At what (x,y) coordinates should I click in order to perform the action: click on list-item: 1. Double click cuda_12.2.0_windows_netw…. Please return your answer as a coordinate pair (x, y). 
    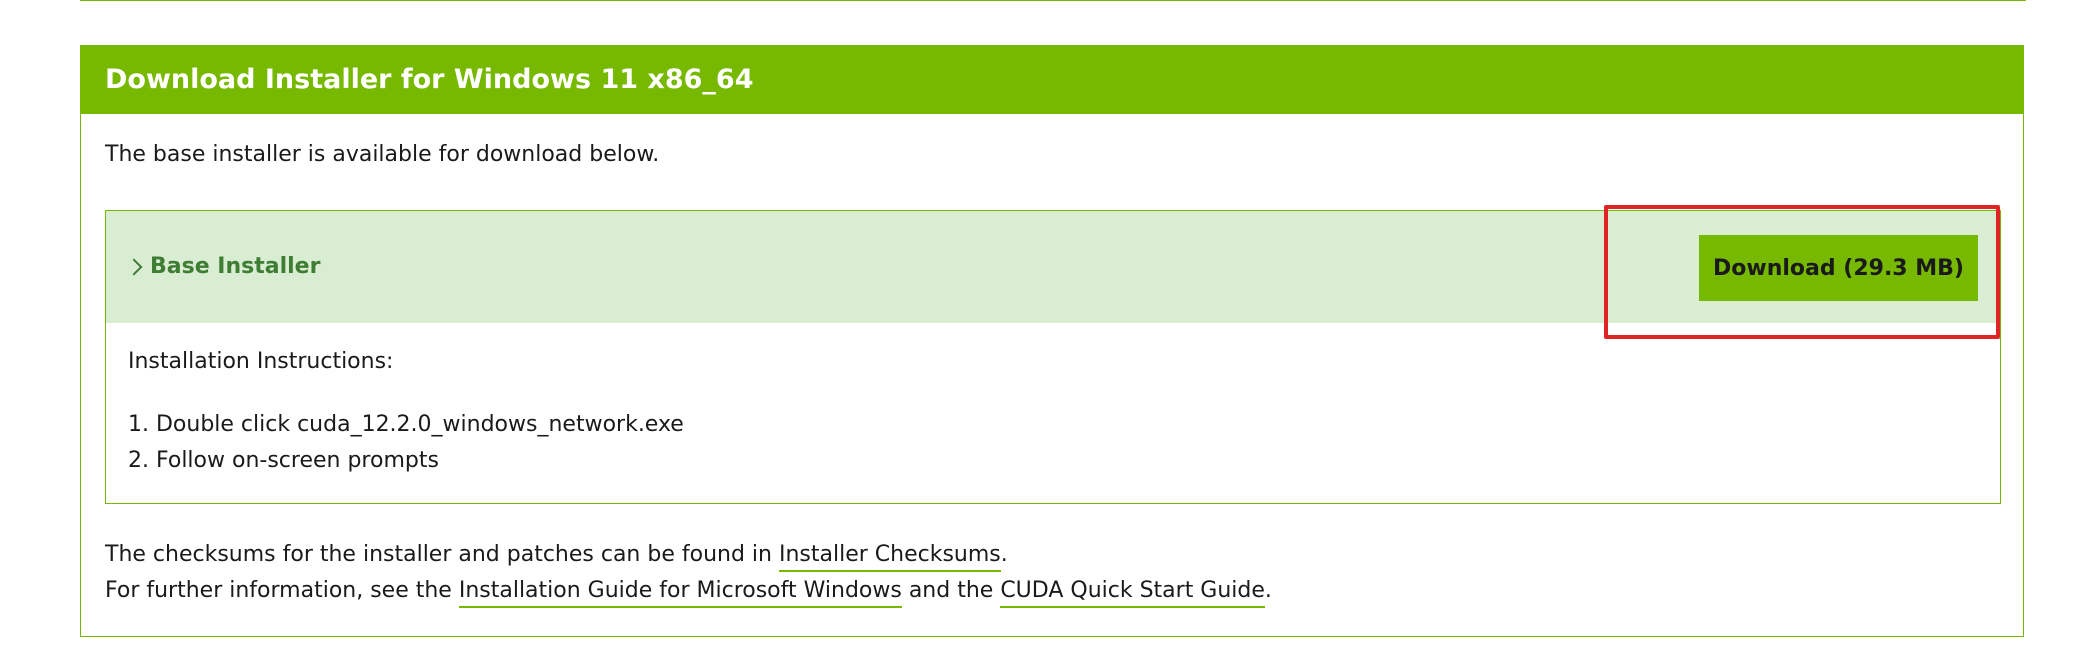
    Looking at the image, I should click on (406, 424).